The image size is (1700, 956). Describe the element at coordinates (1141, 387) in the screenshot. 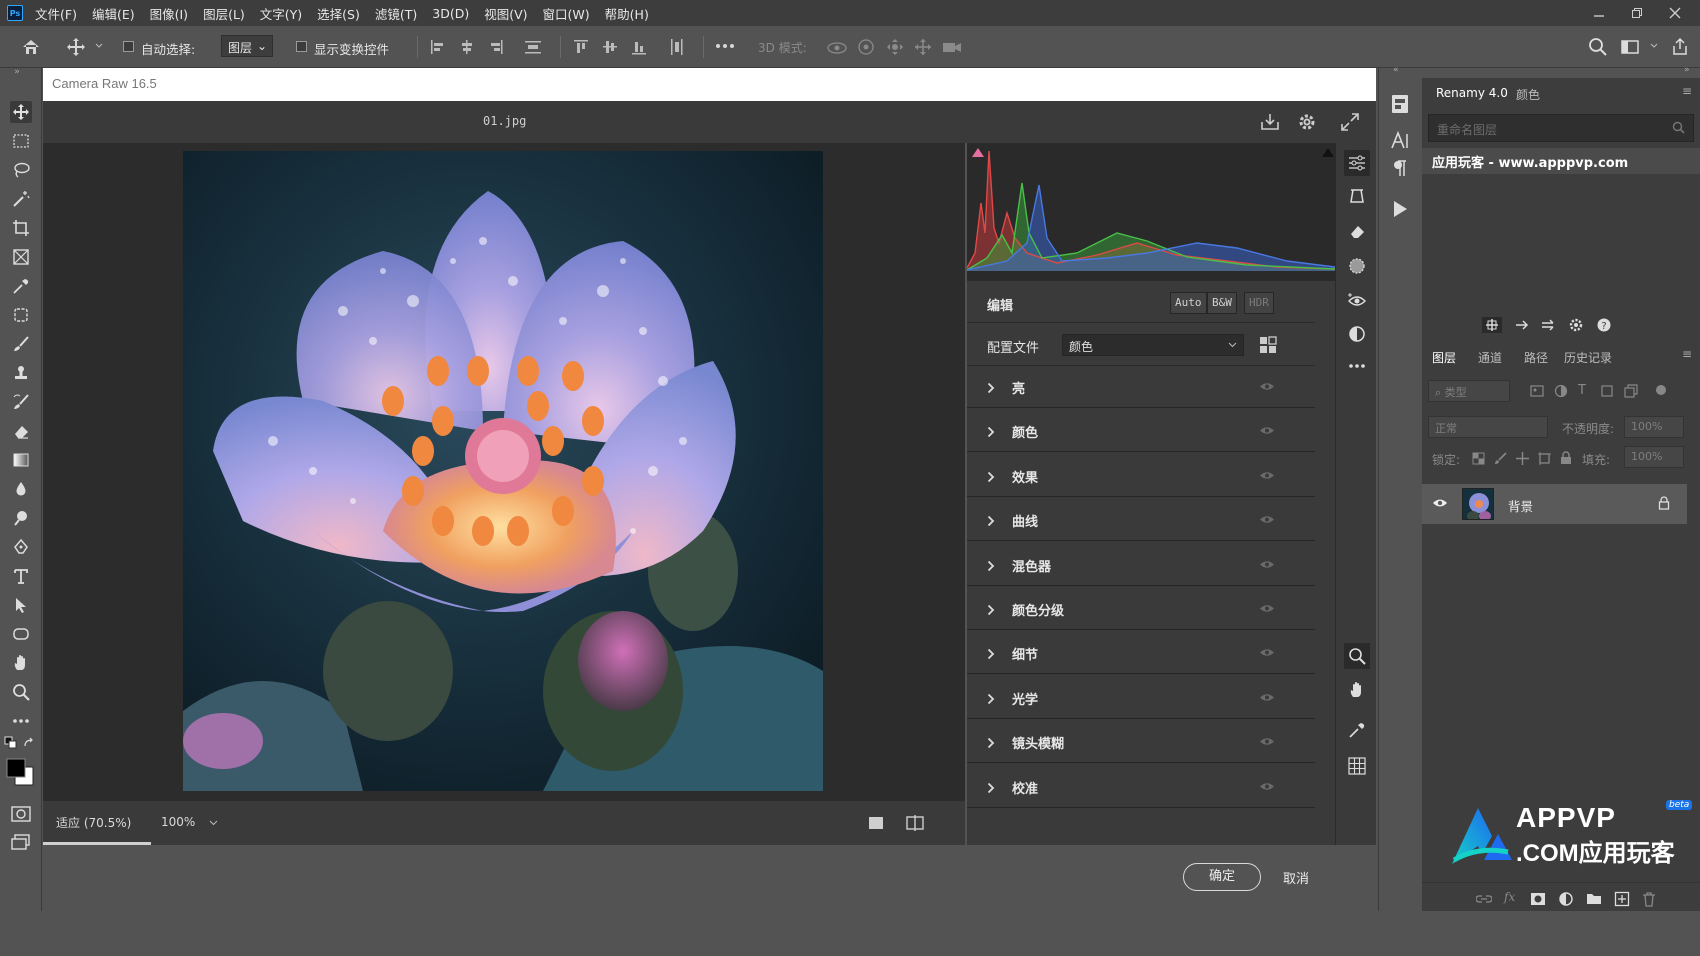

I see `panel-section: 亮` at that location.